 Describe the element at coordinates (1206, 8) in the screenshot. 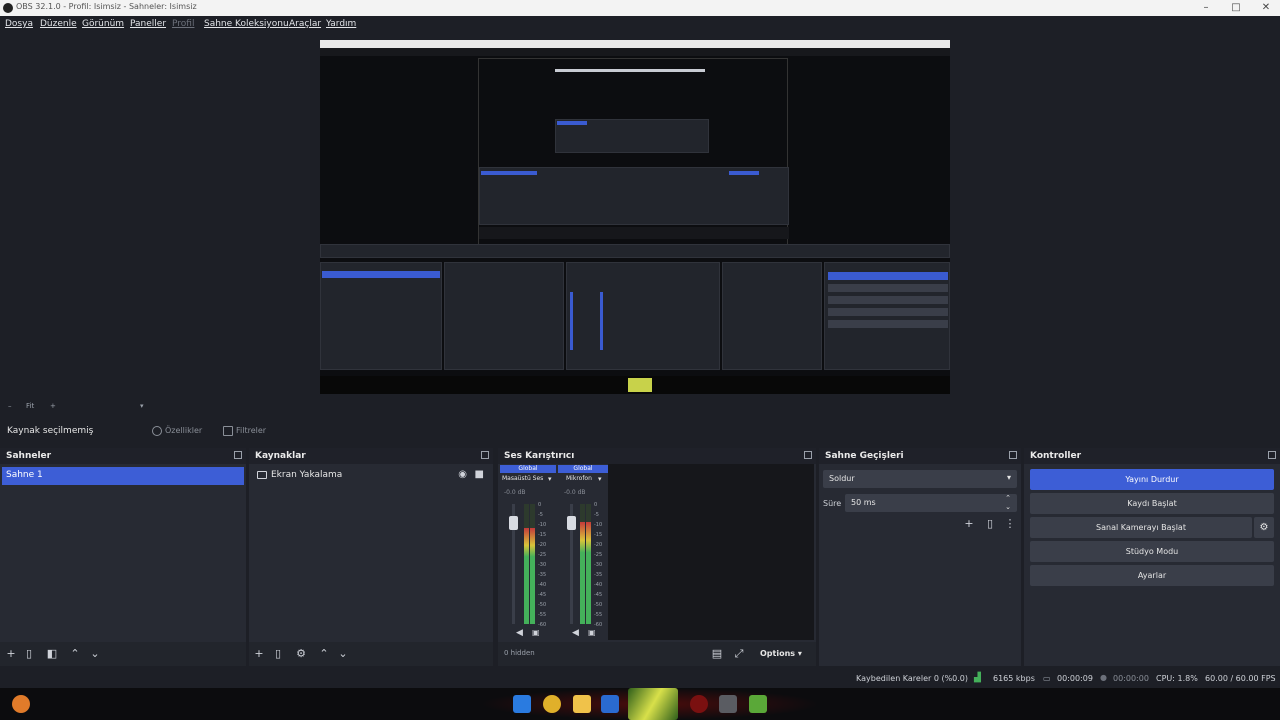

I see `minimize-button: –` at that location.